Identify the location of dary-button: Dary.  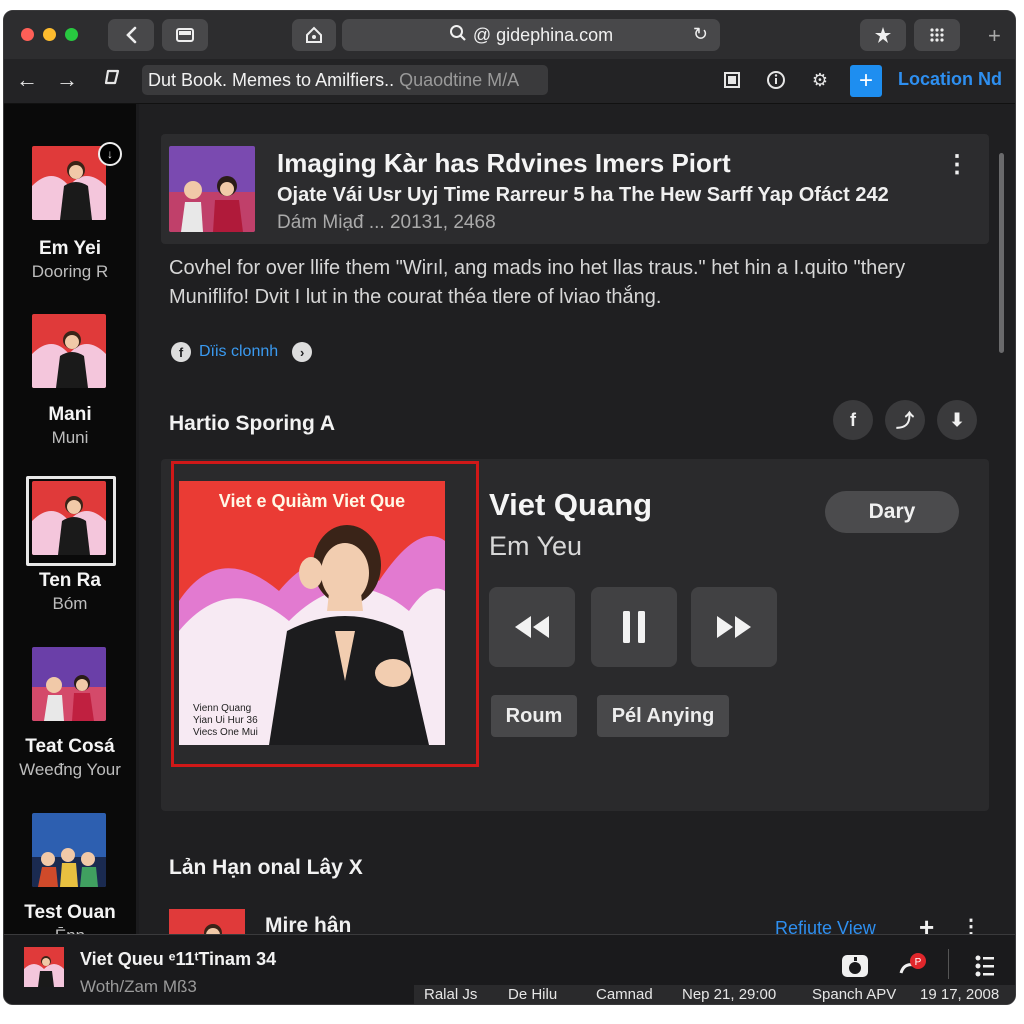
(892, 512).